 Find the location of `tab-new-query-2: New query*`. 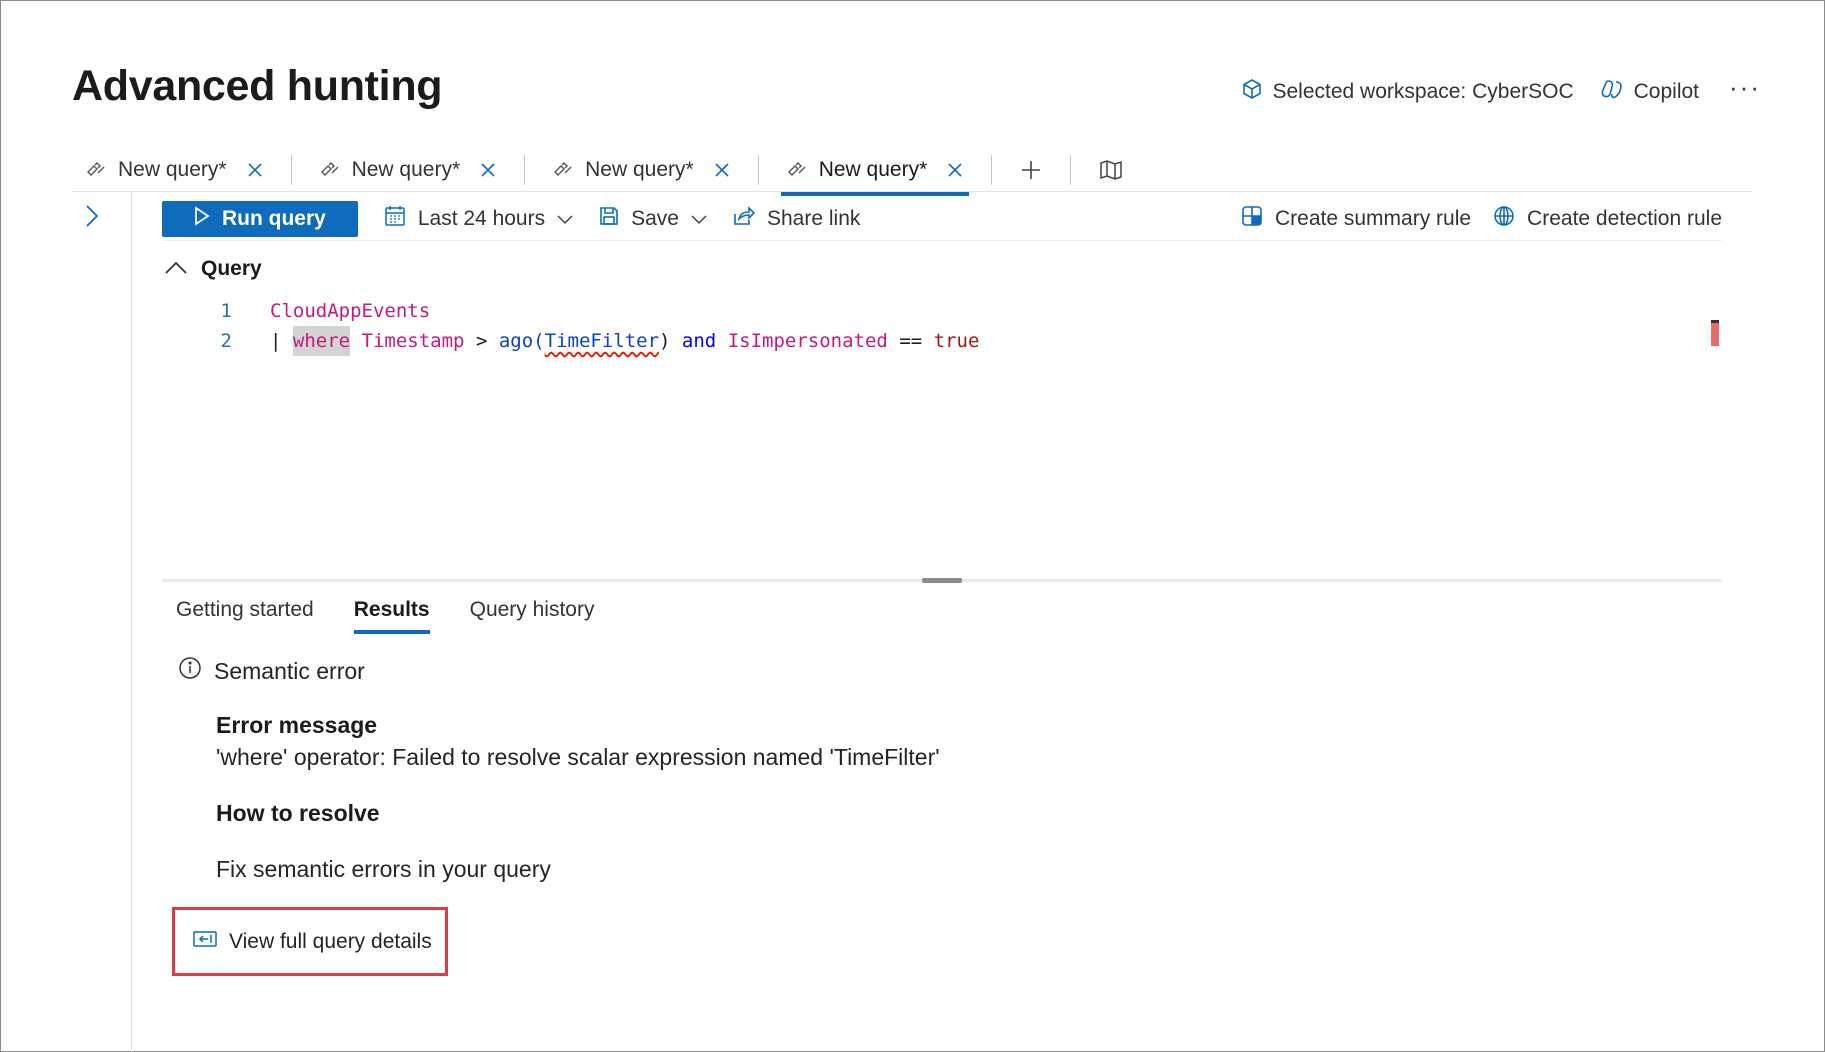

tab-new-query-2: New query* is located at coordinates (408, 170).